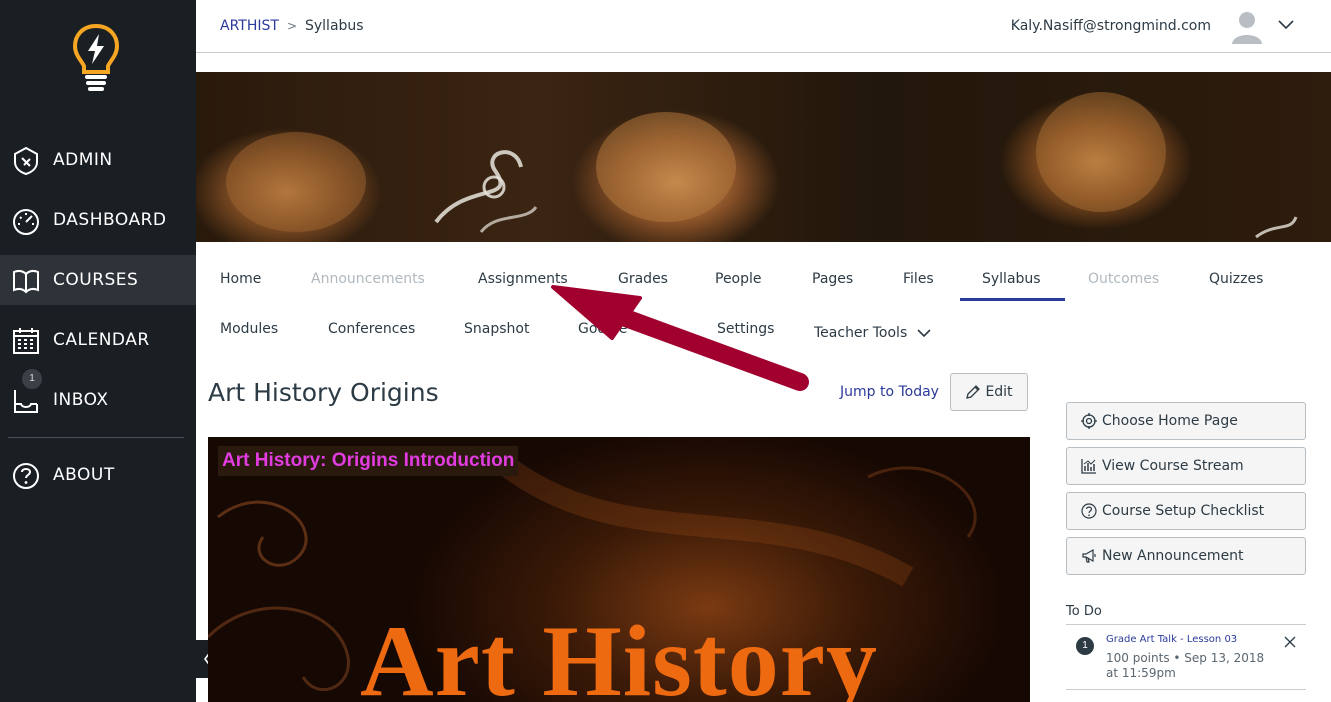 The image size is (1331, 702). I want to click on nav-item-admin: ADMIN, so click(98, 160).